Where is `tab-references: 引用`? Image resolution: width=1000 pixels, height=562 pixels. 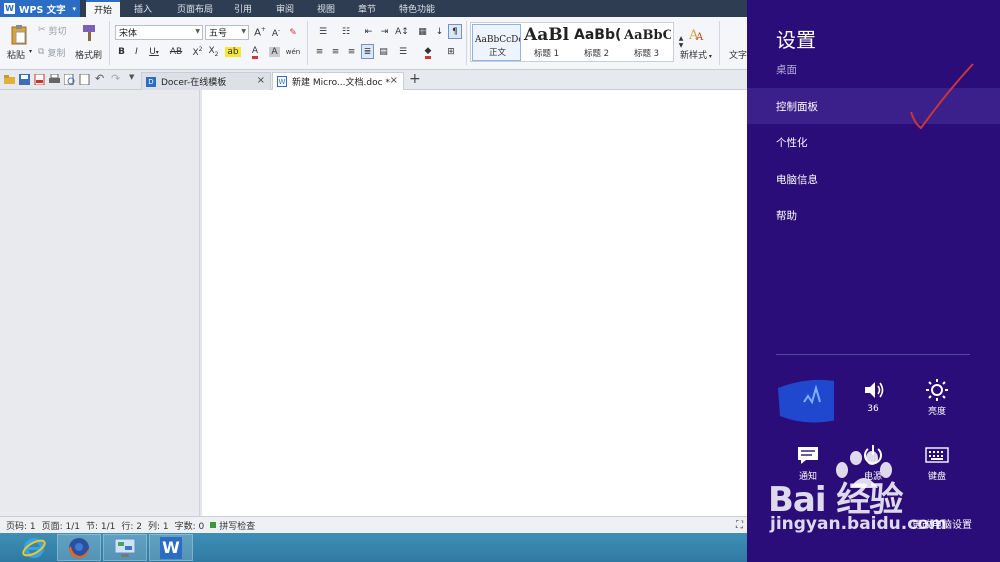 tab-references: 引用 is located at coordinates (243, 8).